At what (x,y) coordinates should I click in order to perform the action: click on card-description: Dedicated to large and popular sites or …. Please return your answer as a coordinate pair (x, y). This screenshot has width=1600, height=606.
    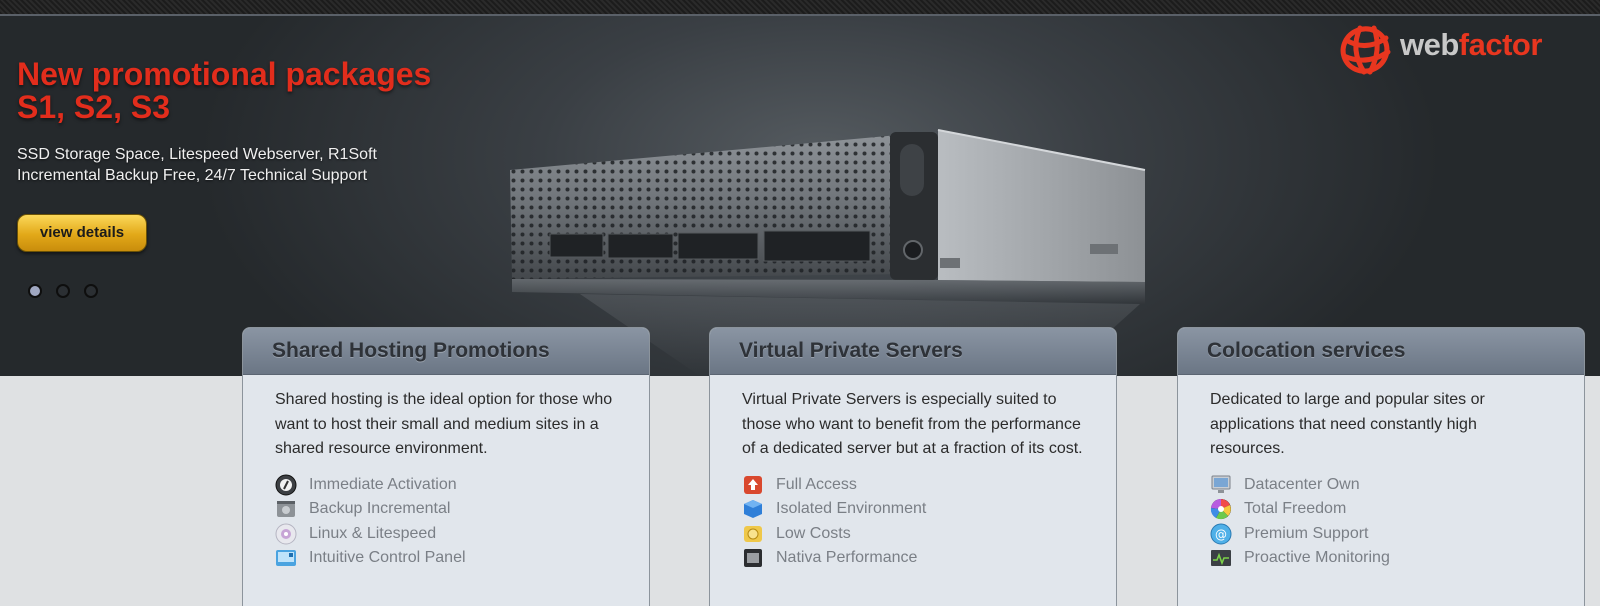
    Looking at the image, I should click on (1347, 424).